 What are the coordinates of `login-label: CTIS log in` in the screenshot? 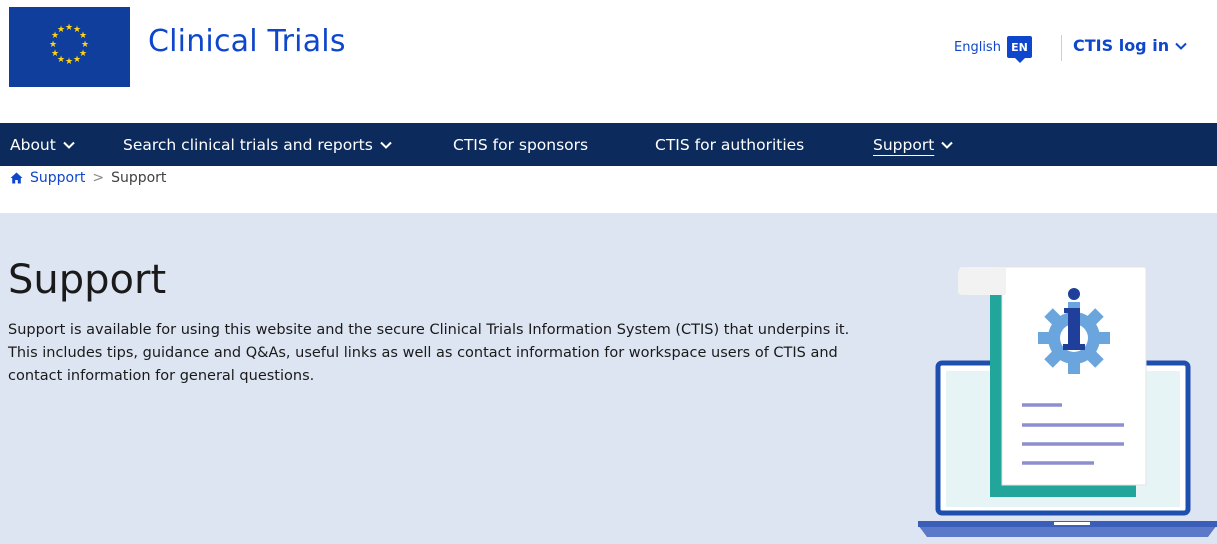 It's located at (1121, 45).